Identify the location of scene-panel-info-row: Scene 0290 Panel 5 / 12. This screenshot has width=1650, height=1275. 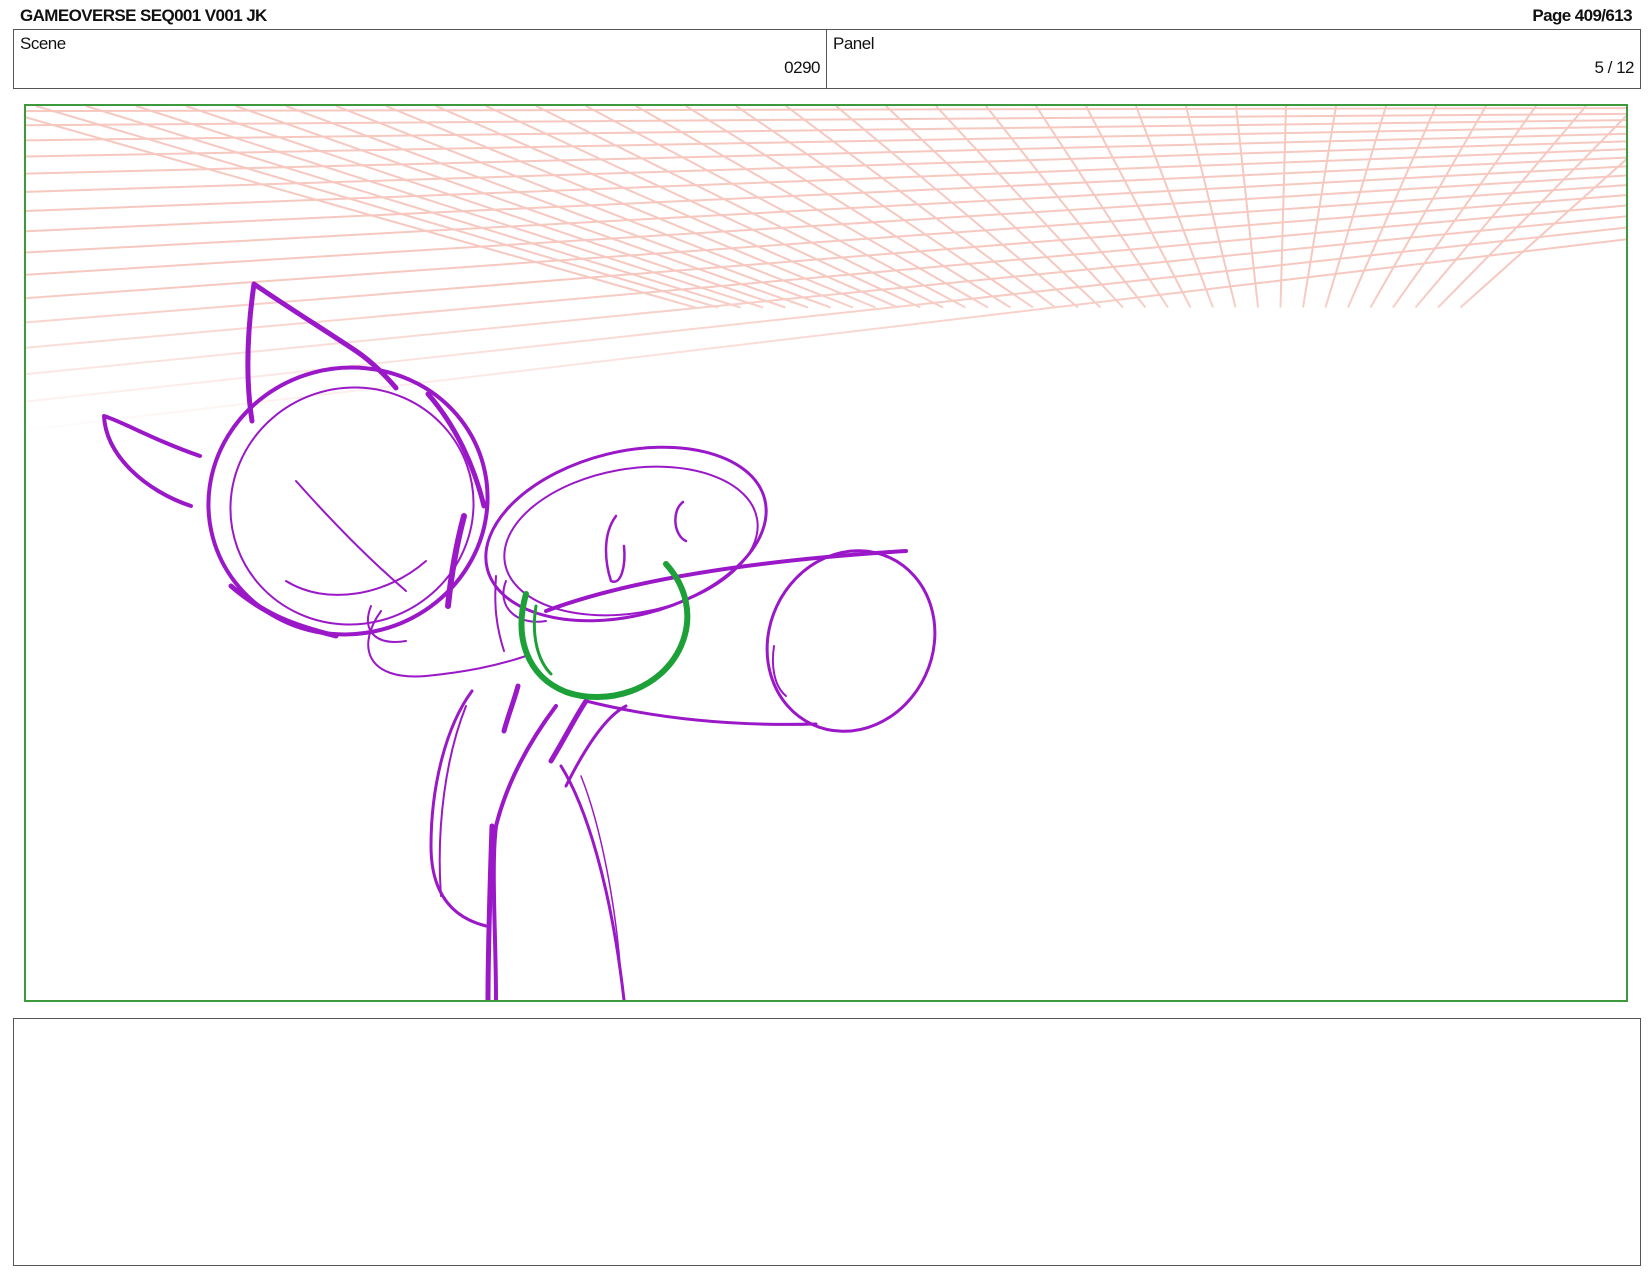
(827, 59).